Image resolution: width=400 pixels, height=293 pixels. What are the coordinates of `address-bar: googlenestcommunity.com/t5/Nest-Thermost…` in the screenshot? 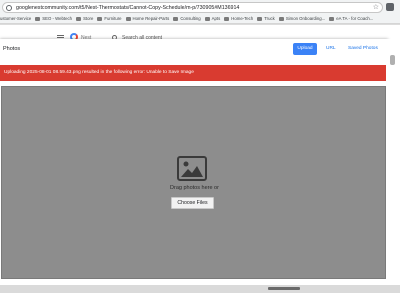 It's located at (192, 7).